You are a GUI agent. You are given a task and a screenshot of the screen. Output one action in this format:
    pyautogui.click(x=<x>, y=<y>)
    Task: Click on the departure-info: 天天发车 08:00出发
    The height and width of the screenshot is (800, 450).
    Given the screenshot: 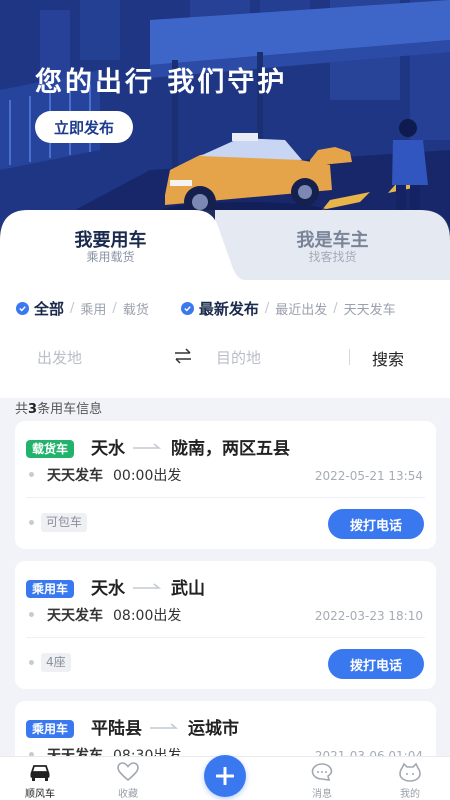 What is the action you would take?
    pyautogui.click(x=114, y=616)
    